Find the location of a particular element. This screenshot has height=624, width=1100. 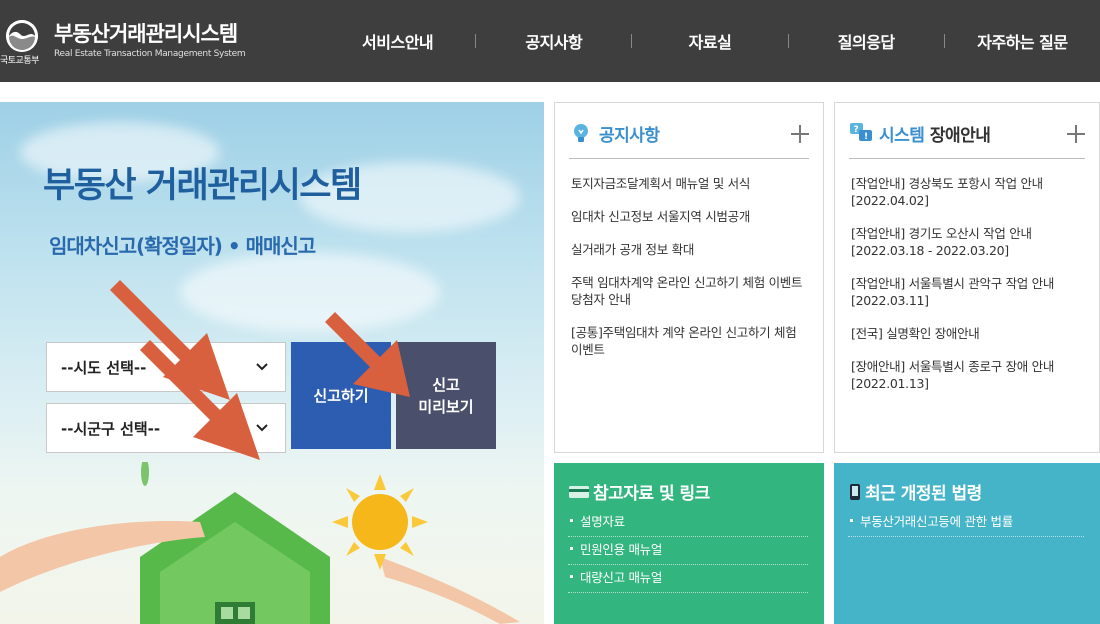

preview-button-line2: 미리보기 is located at coordinates (446, 406).